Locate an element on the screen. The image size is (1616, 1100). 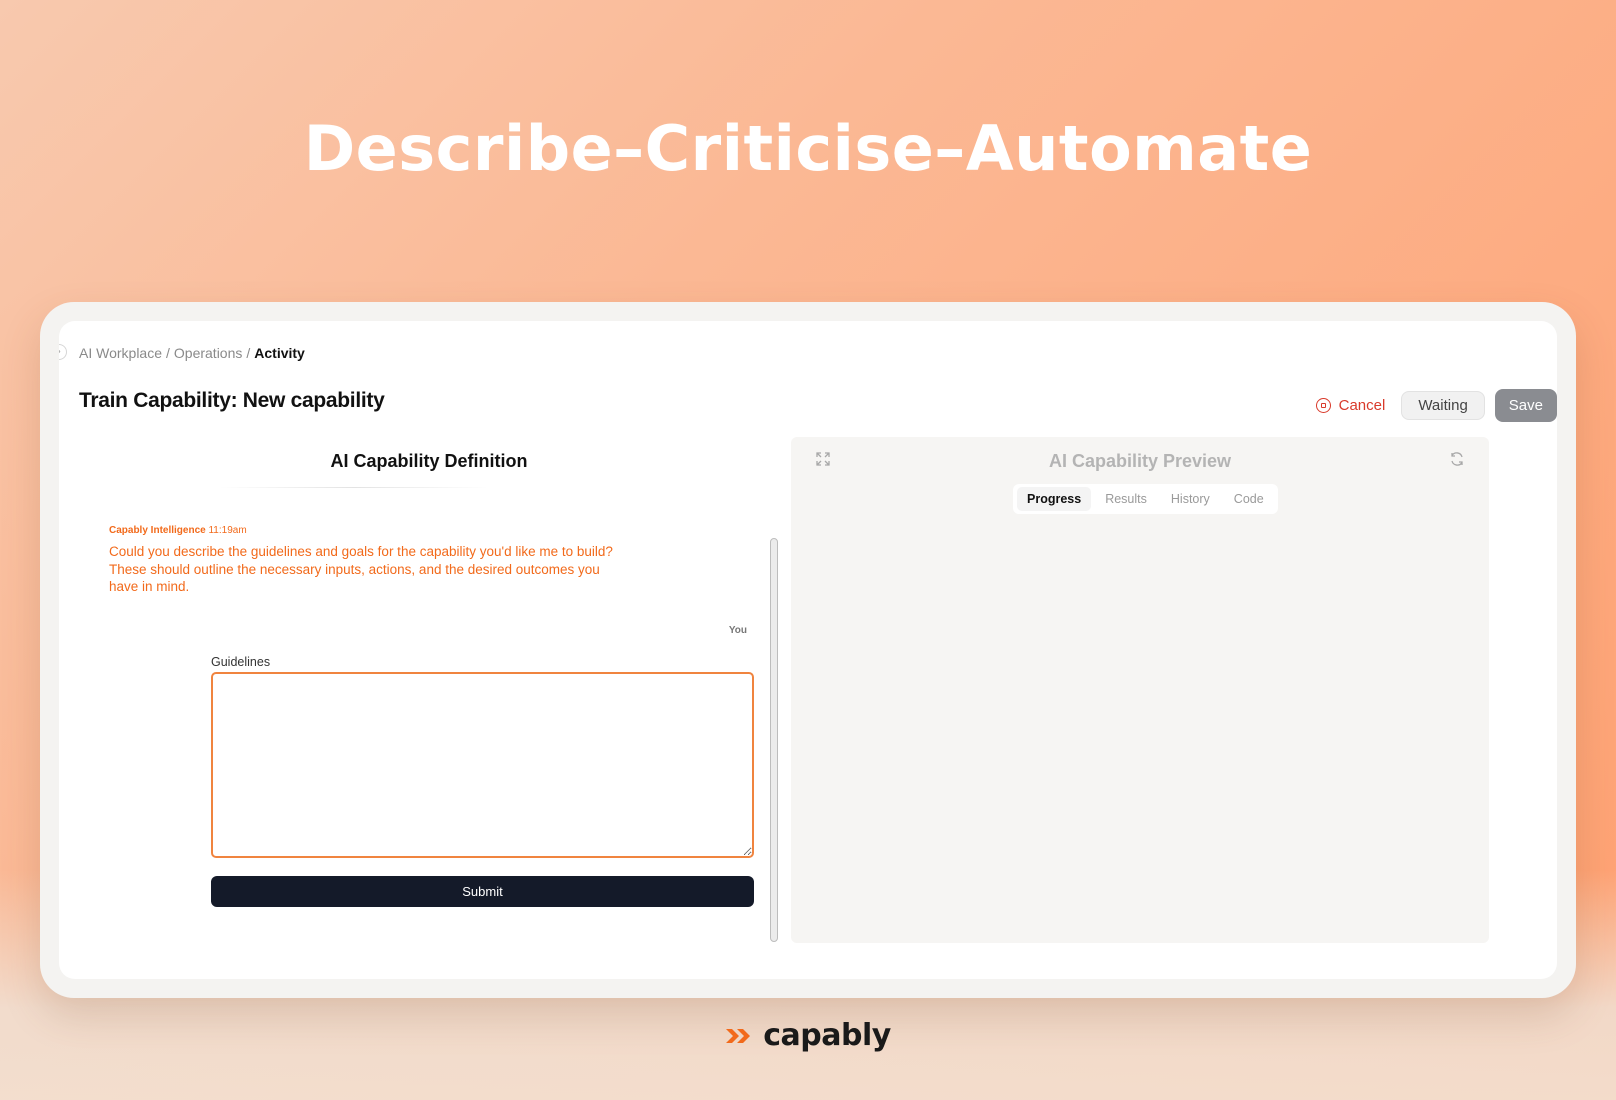
message-meta: Capably Intelligence 11:19am is located at coordinates (178, 530).